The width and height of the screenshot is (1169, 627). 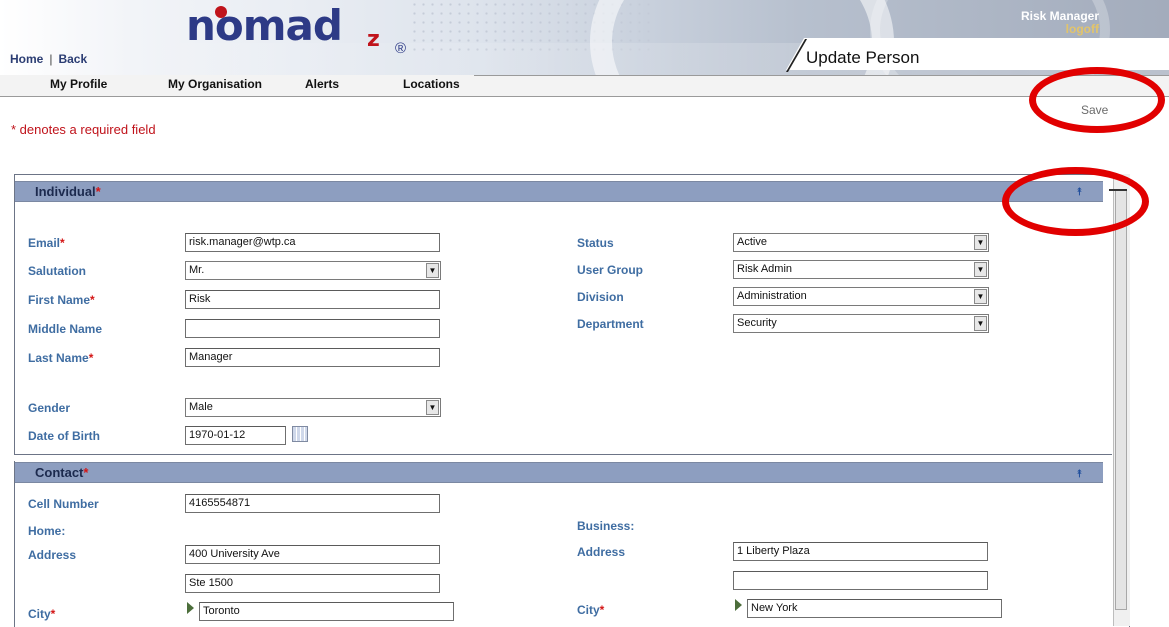 I want to click on salutation-label: Salutation, so click(x=57, y=271).